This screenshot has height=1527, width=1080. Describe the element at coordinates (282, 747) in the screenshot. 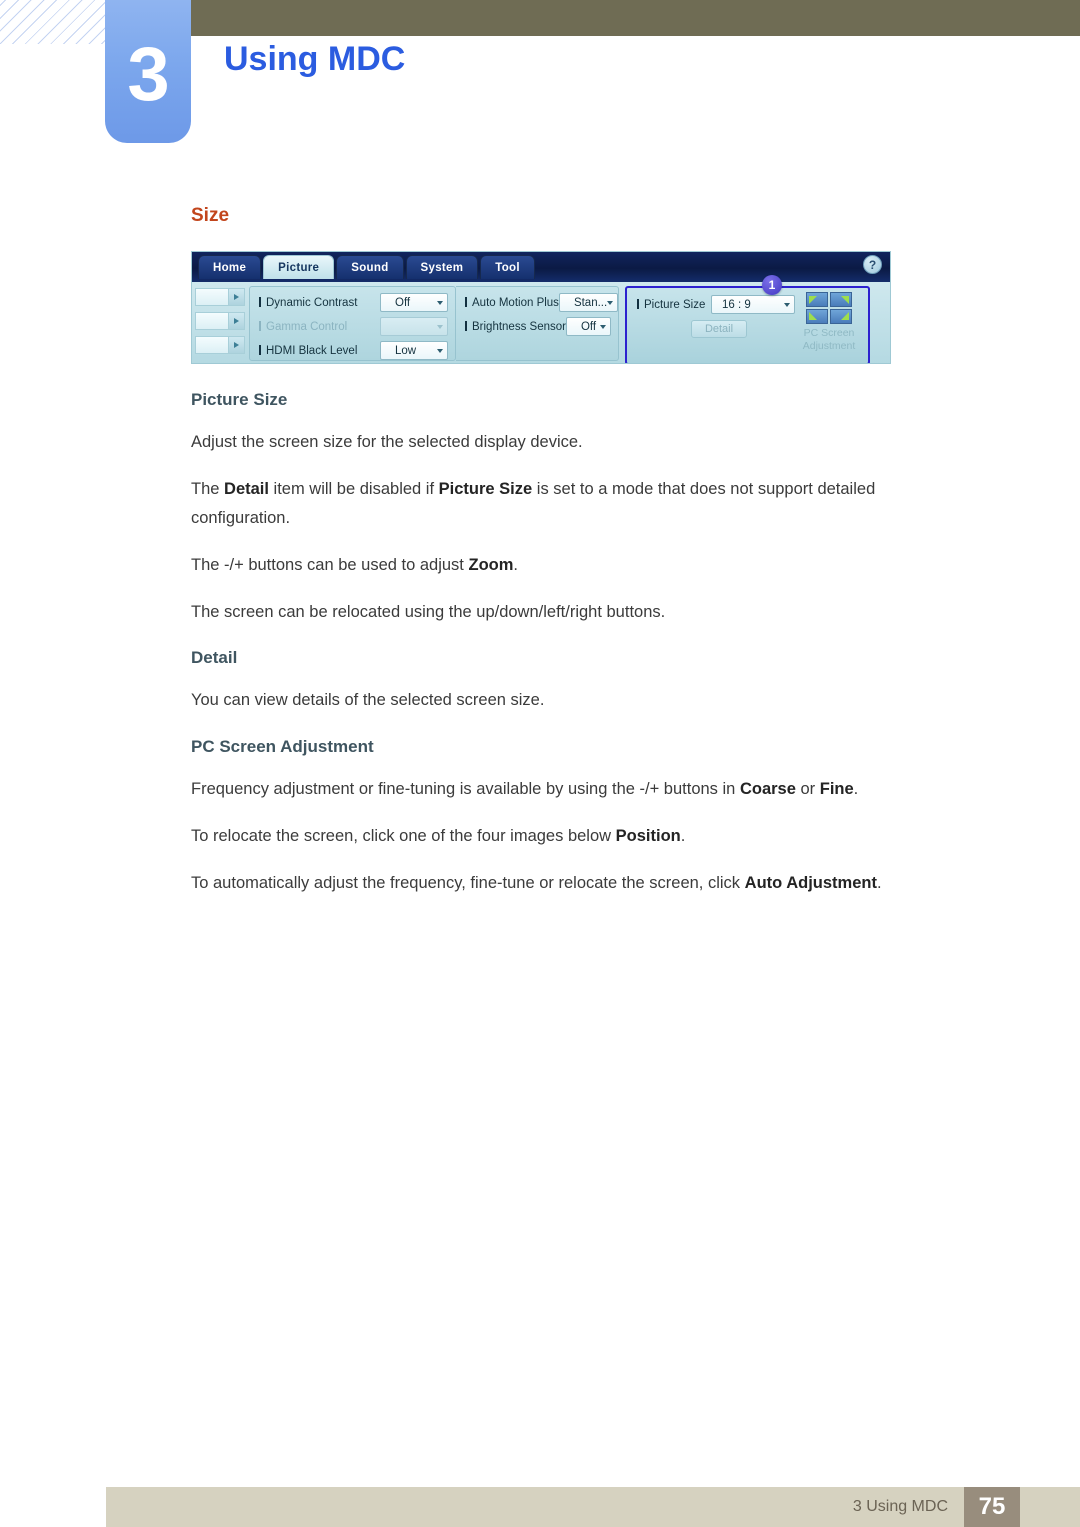

I see `subheading-pc-screen-adjustment: PC Screen Adjustment` at that location.